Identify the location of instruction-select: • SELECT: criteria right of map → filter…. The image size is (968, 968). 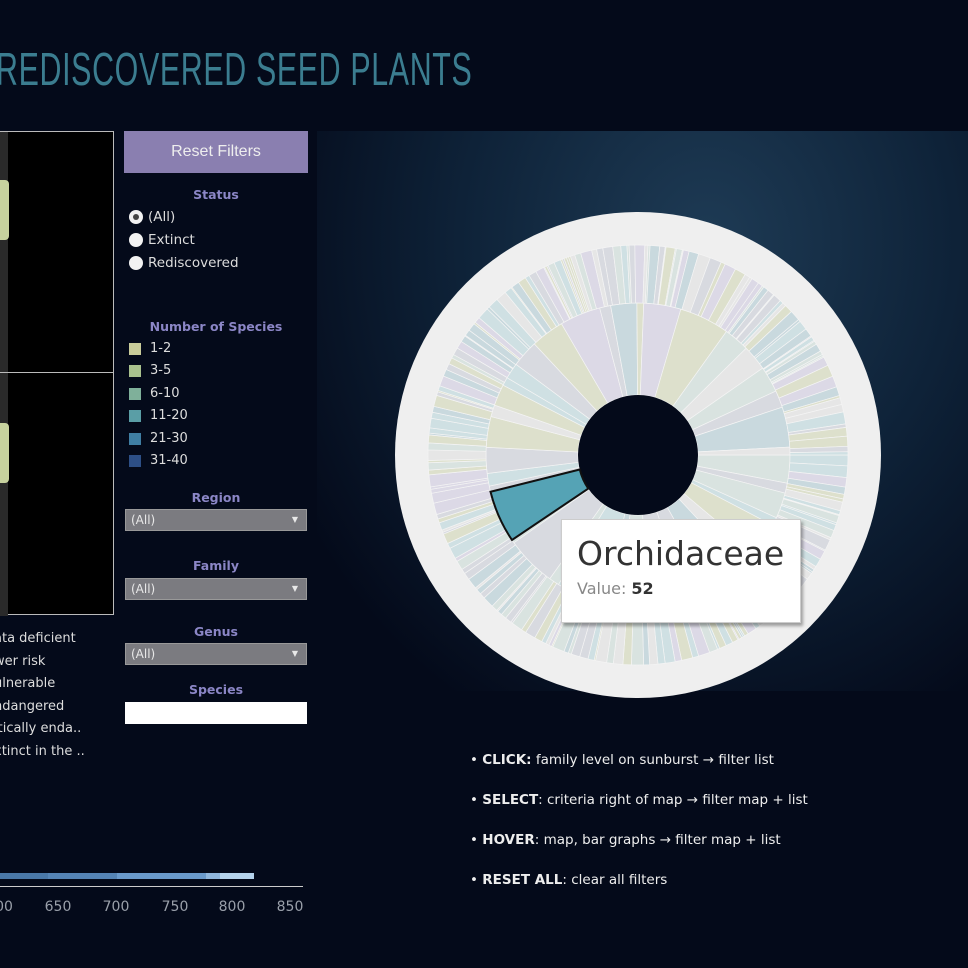
(639, 800).